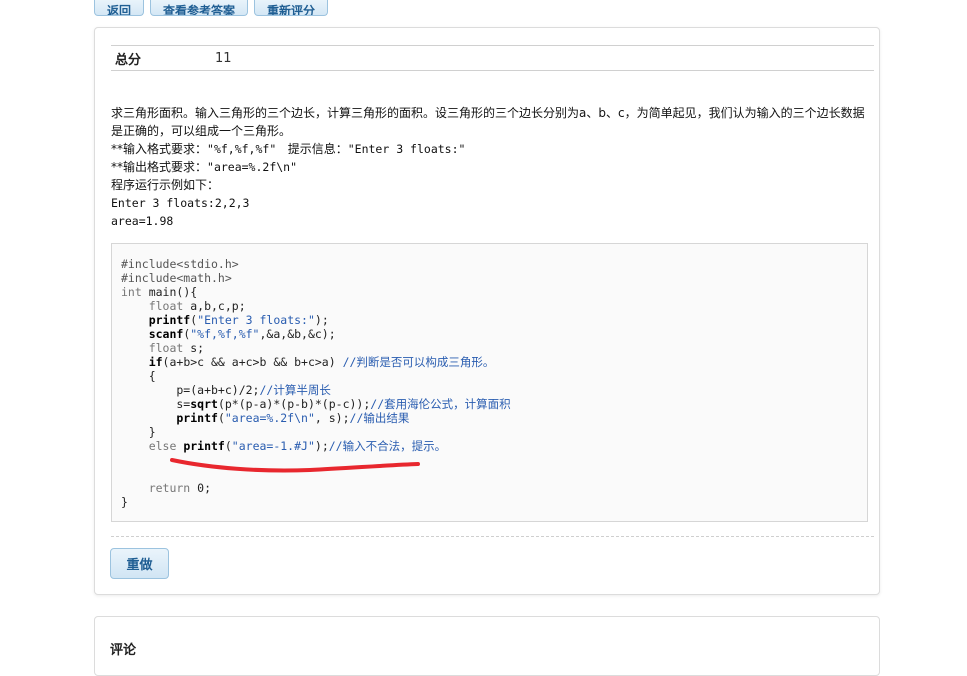  I want to click on code-token: p=(a+b+c)/2;, so click(190, 390).